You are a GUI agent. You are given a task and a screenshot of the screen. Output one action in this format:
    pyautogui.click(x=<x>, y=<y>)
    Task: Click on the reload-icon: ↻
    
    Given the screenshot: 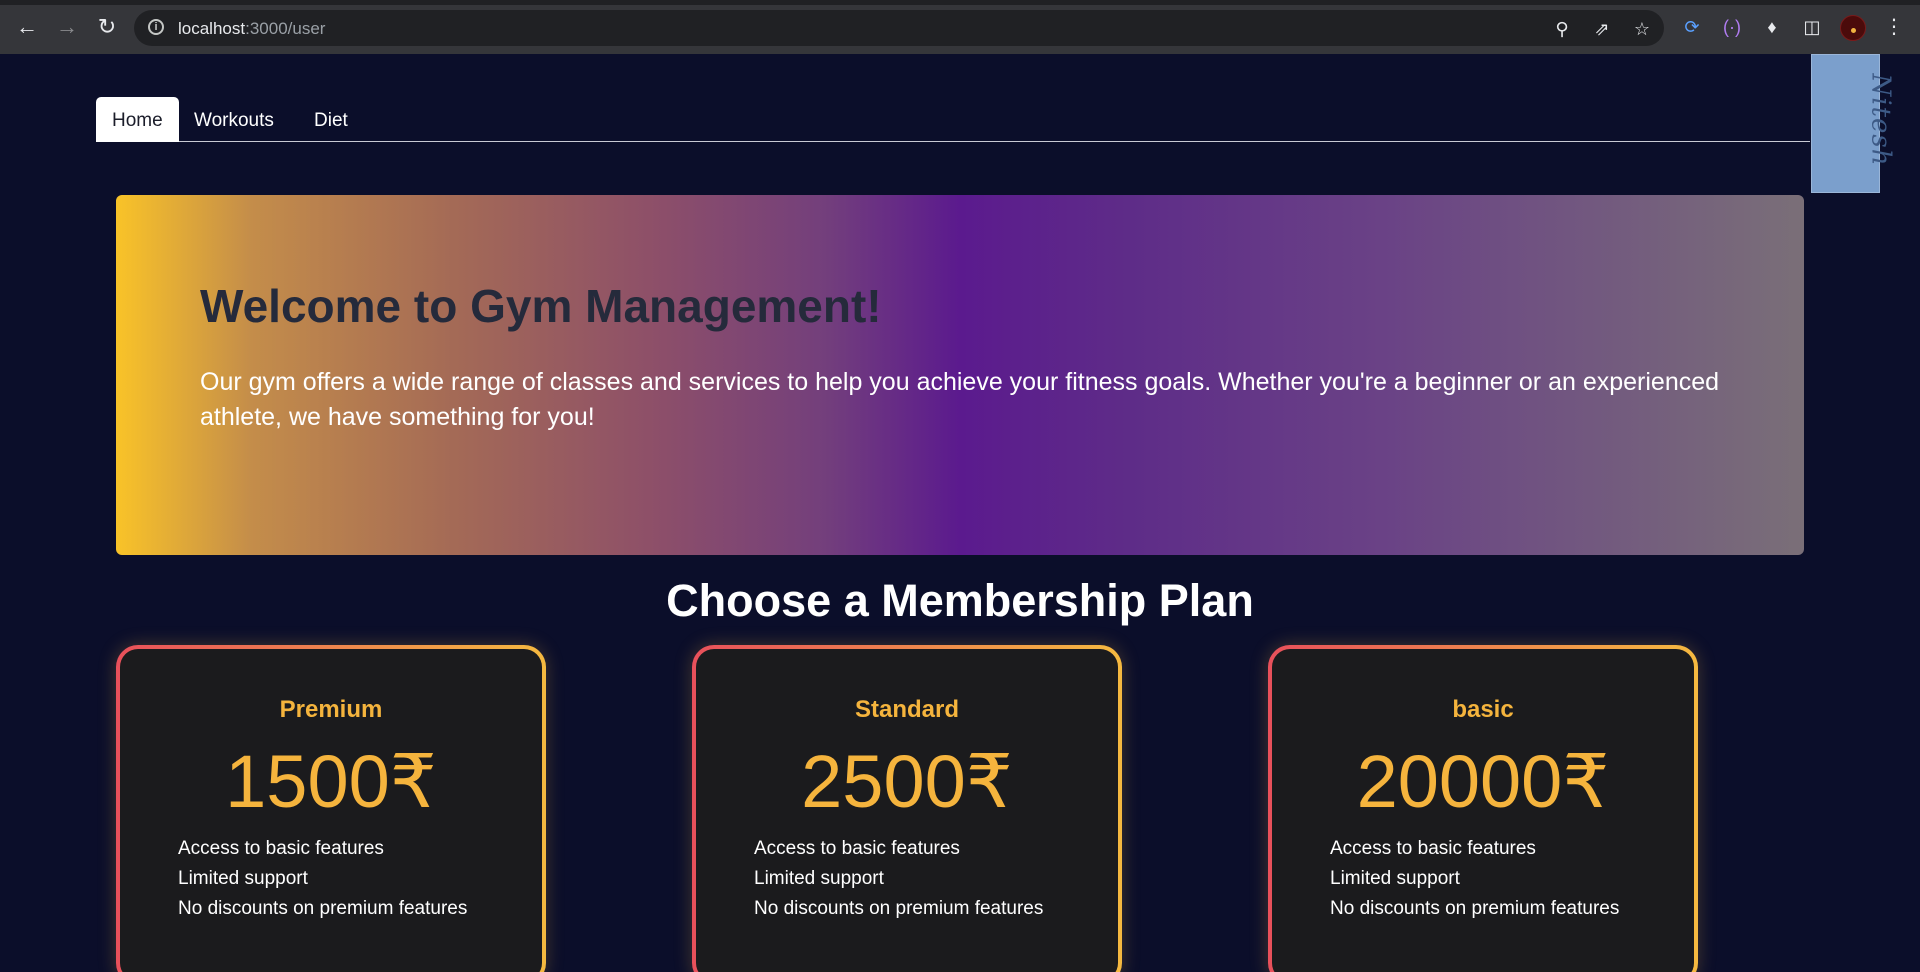 What is the action you would take?
    pyautogui.click(x=107, y=27)
    